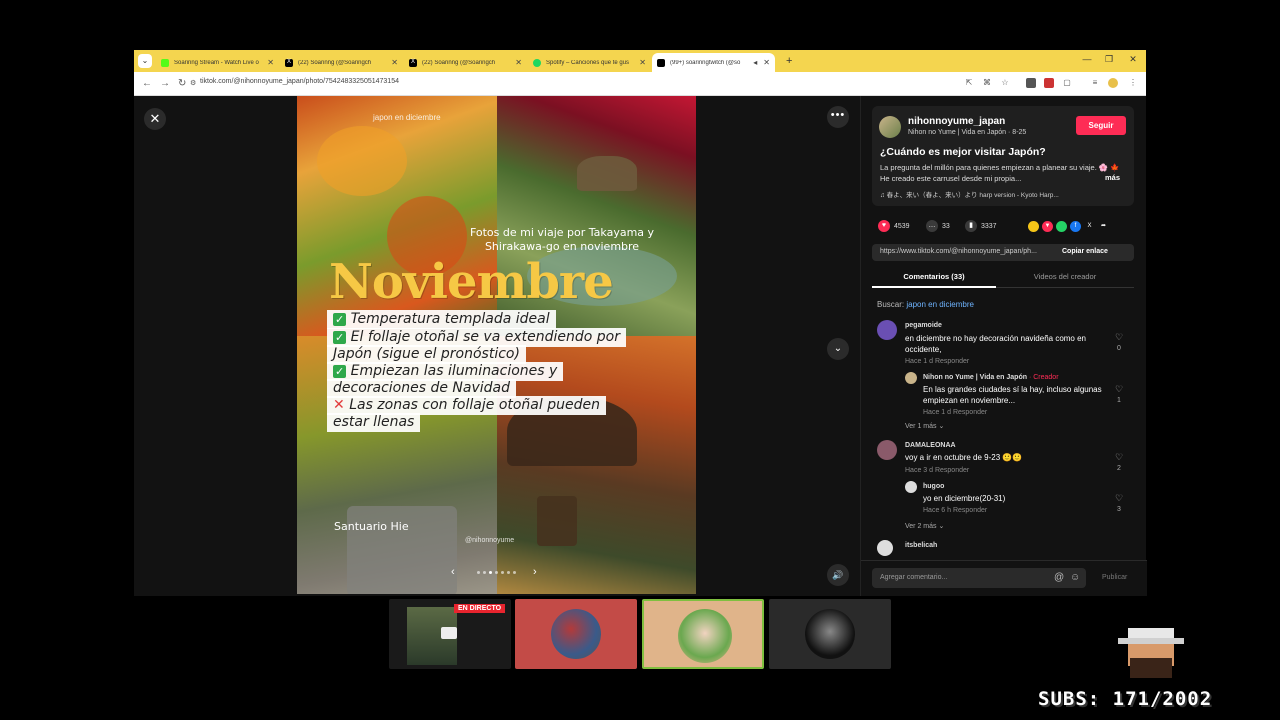 Image resolution: width=1280 pixels, height=720 pixels. Describe the element at coordinates (789, 61) in the screenshot. I see `new-tab-button: +` at that location.